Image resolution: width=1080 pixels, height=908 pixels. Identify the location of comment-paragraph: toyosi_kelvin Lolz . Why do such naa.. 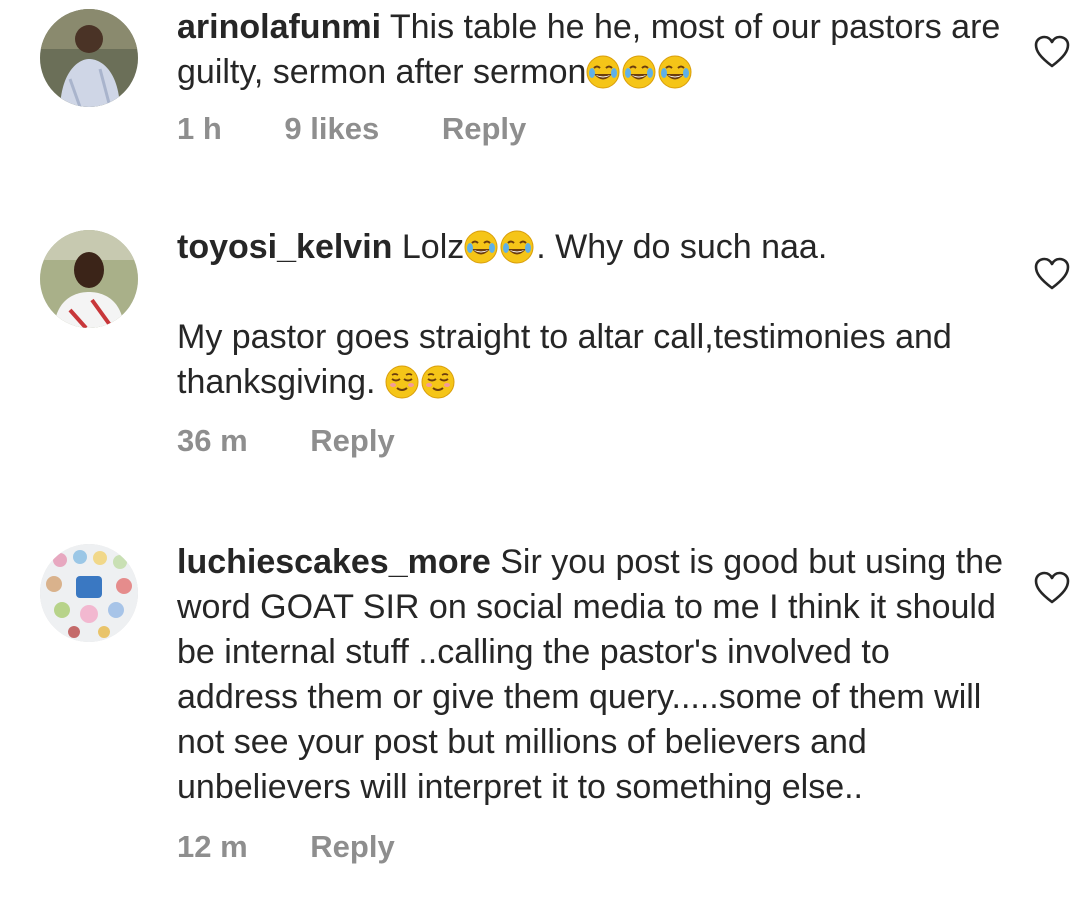
(592, 247).